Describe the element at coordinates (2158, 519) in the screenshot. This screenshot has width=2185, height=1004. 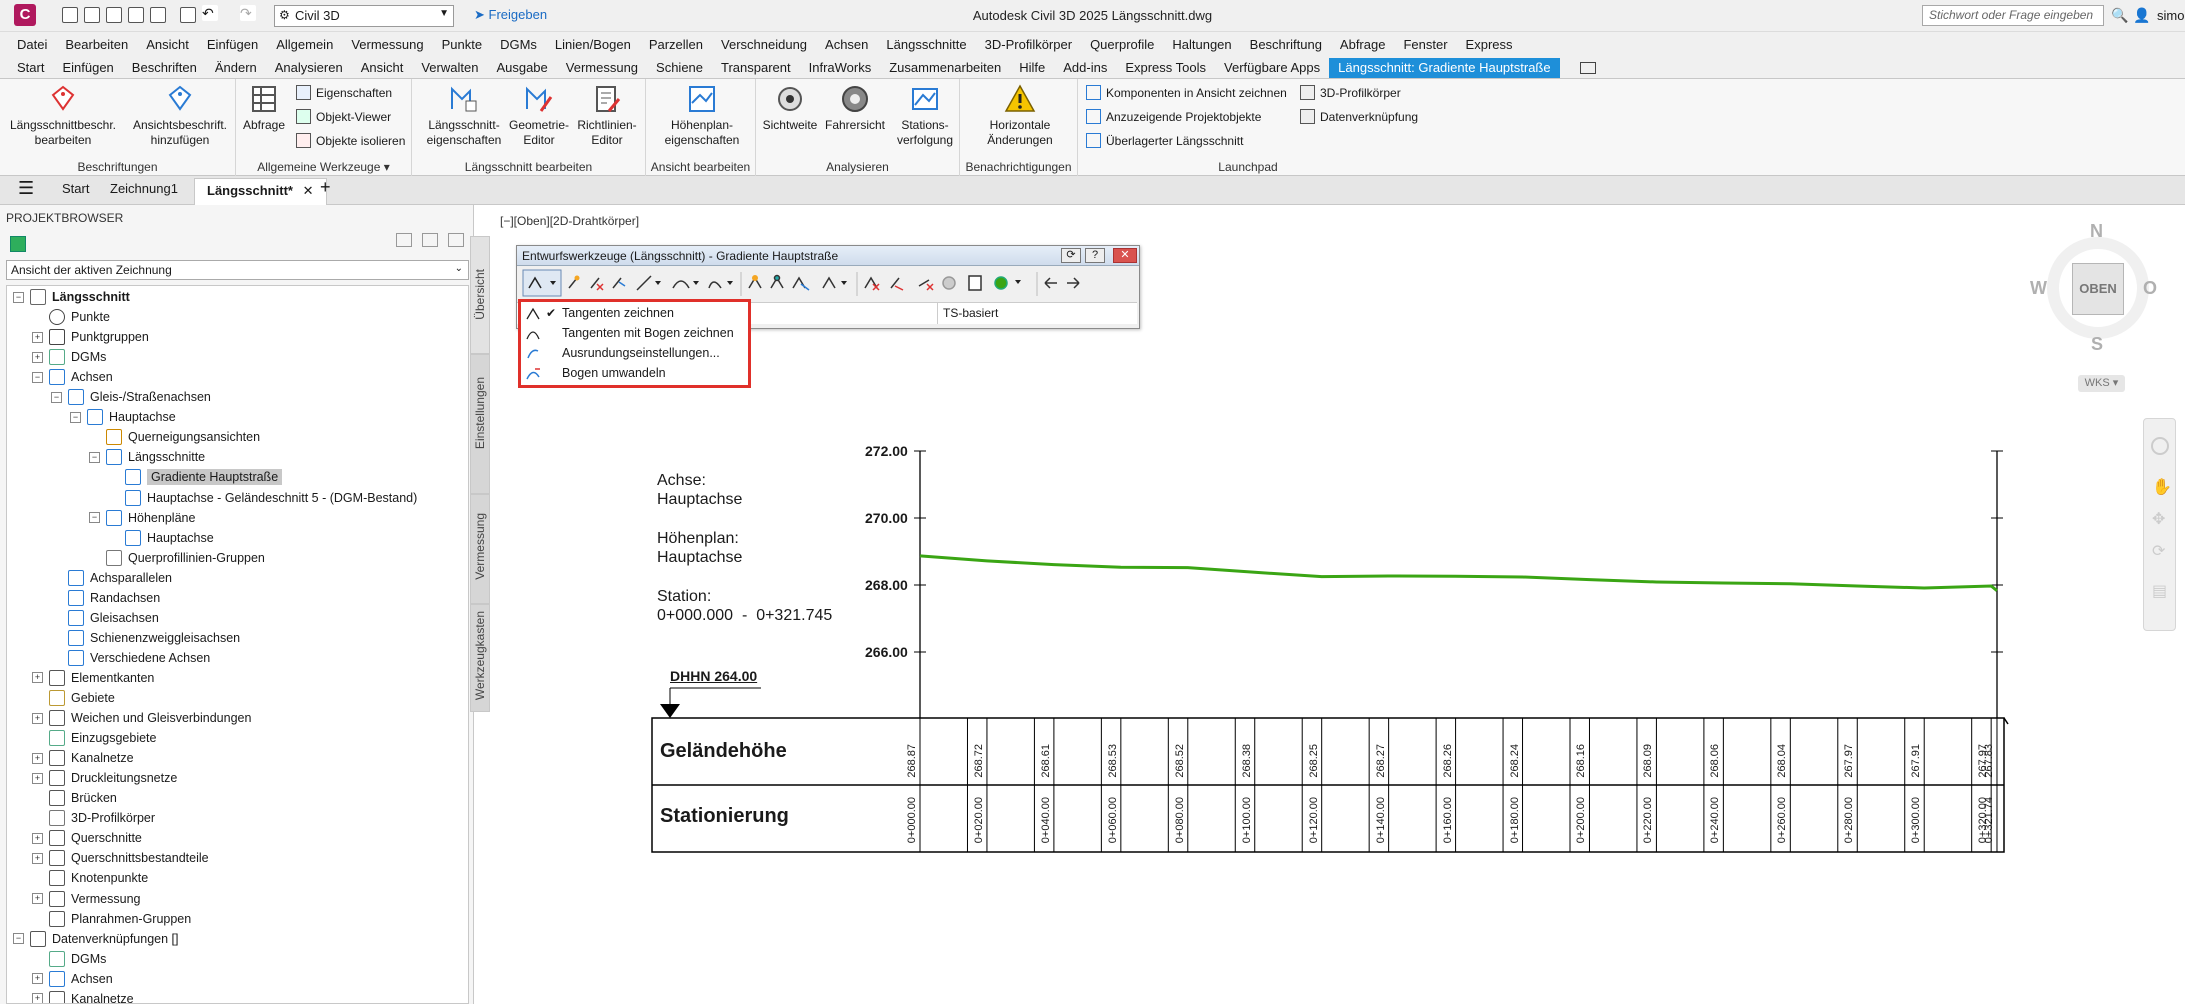
I see `zoom-extents-icon: ✥` at that location.